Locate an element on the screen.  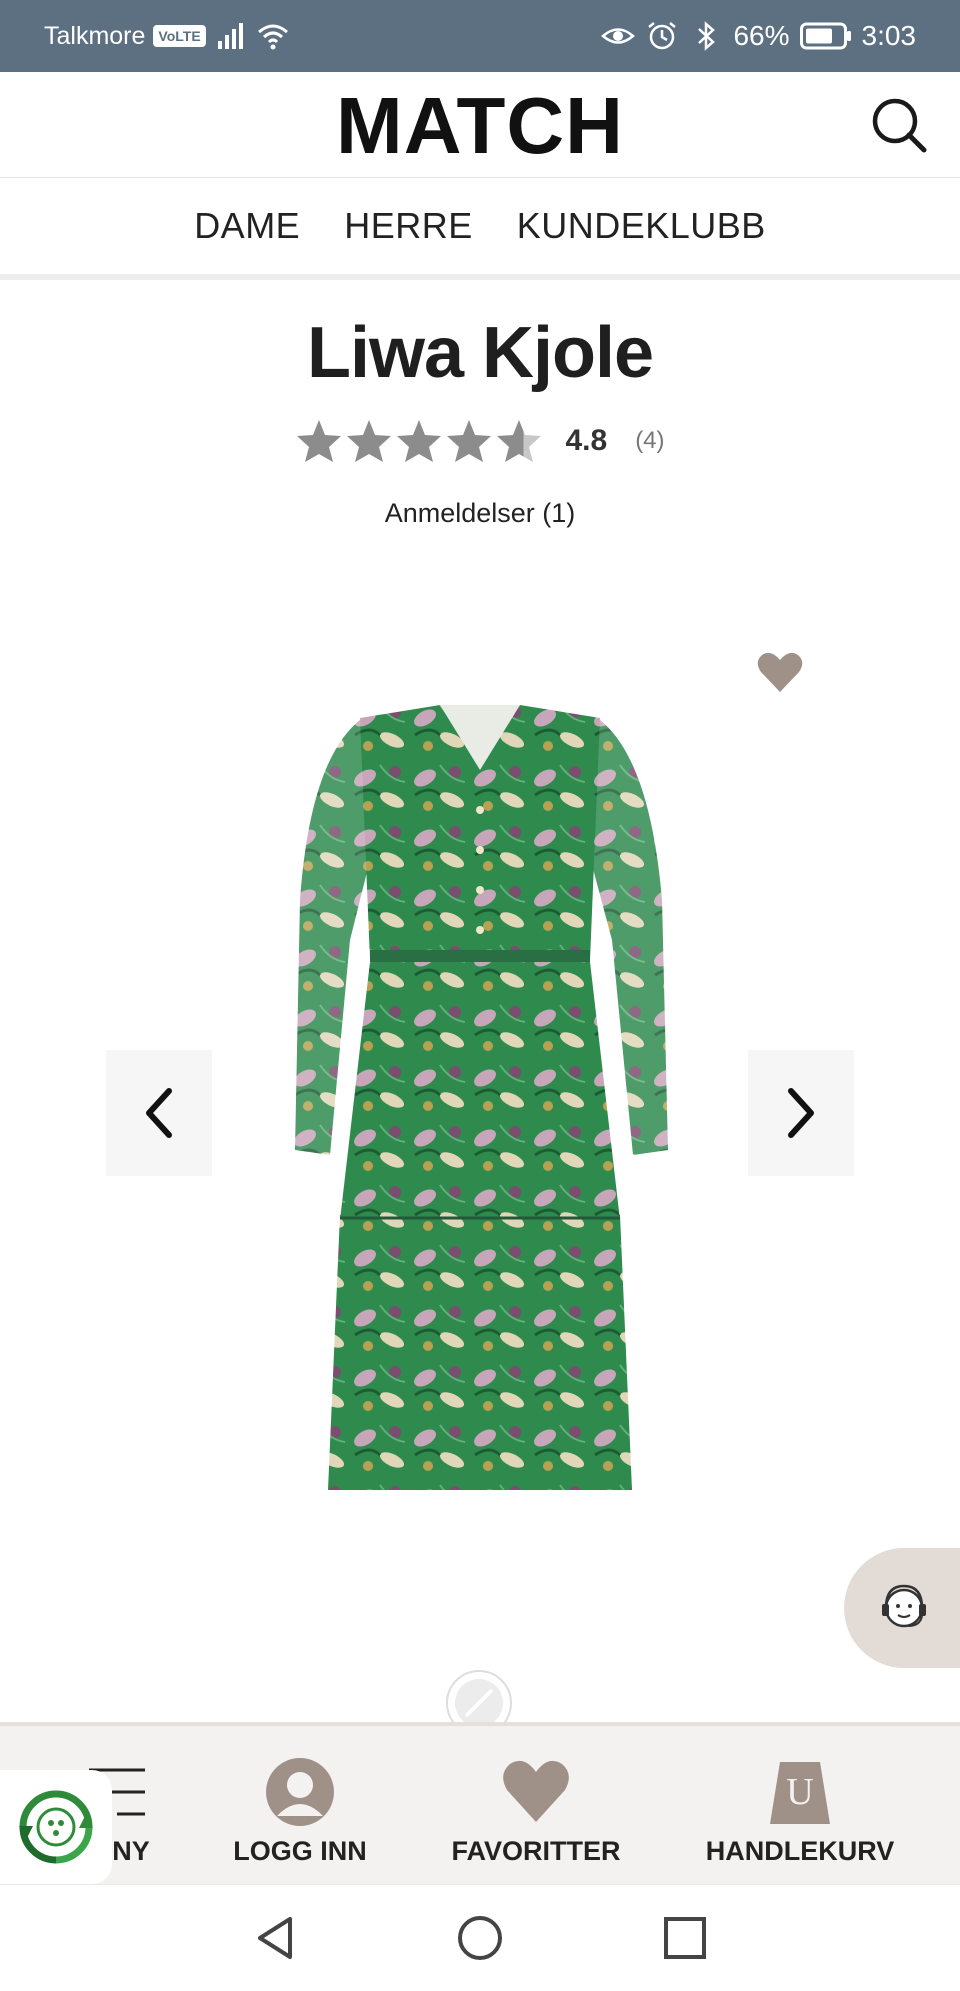
nav-item-dame: DAME is located at coordinates (247, 226).